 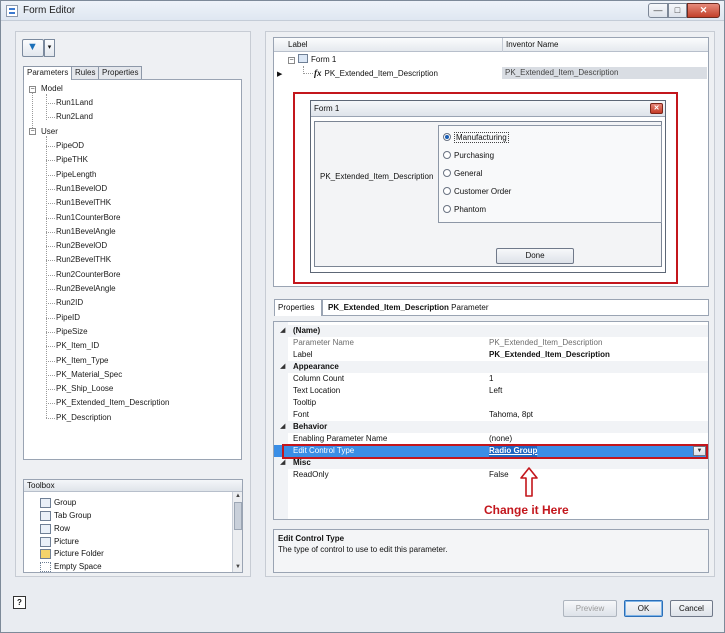 What do you see at coordinates (495, 451) in the screenshot?
I see `edit-control-highlight-box` at bounding box center [495, 451].